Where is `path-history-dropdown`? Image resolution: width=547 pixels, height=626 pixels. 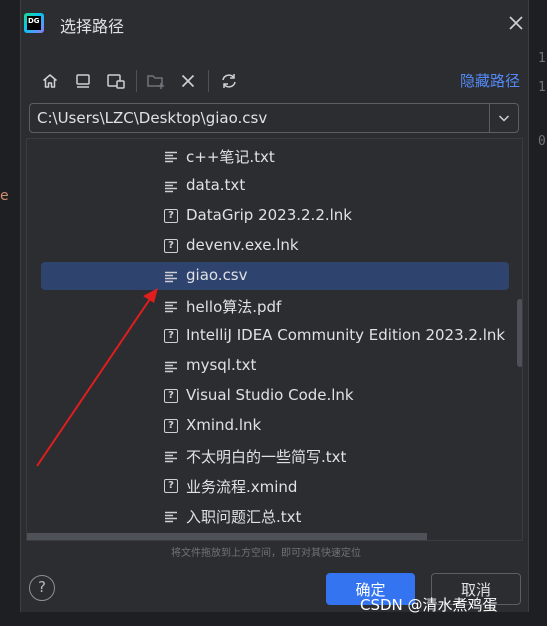
path-history-dropdown is located at coordinates (503, 118).